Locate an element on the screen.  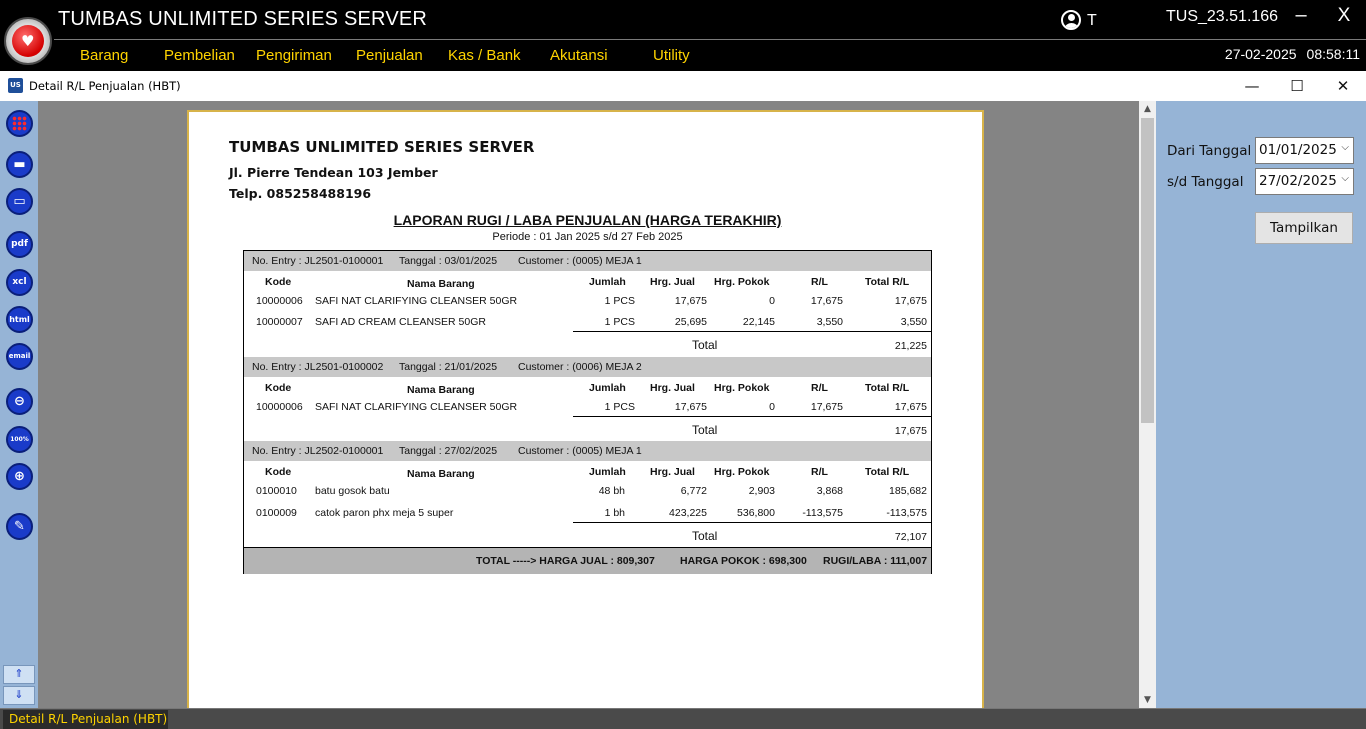
col-hrg-pokok: Hrg. Pokok is located at coordinates (742, 472).